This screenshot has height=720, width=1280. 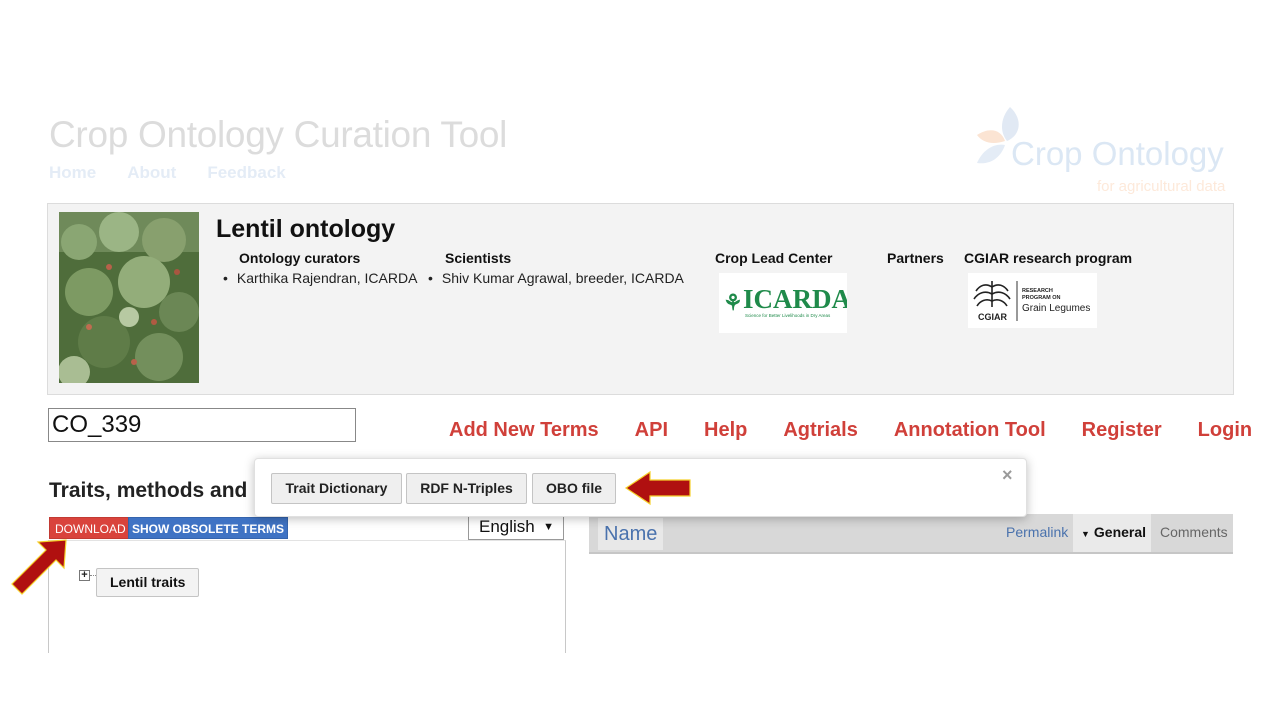 I want to click on rdf-n-triples-button: RDF N-Triples, so click(x=466, y=488).